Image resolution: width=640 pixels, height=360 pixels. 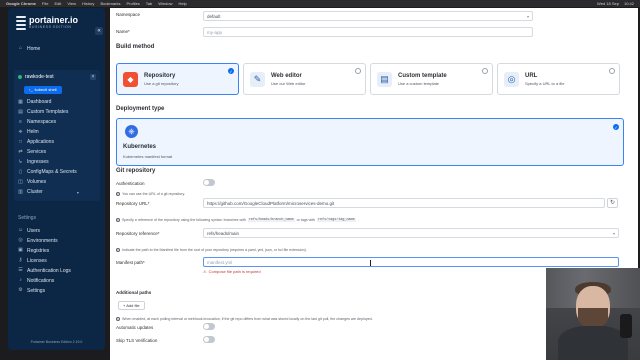 I want to click on sidebar-item-label: Applications, so click(x=40, y=142).